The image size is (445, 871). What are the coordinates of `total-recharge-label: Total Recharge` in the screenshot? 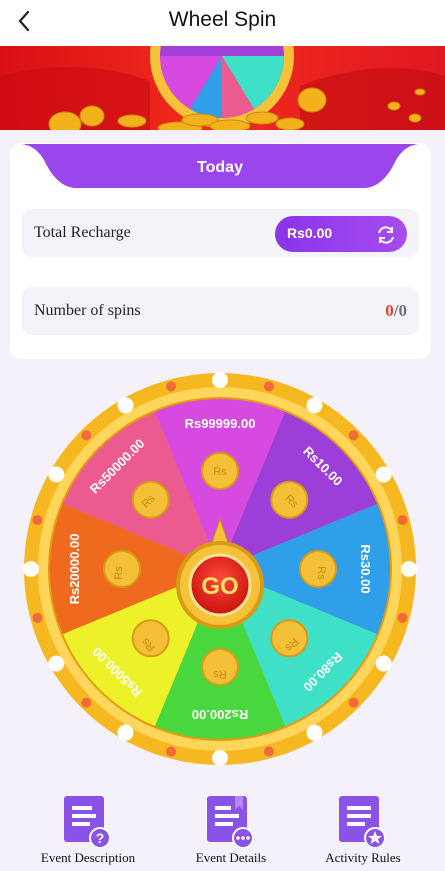 It's located at (82, 232).